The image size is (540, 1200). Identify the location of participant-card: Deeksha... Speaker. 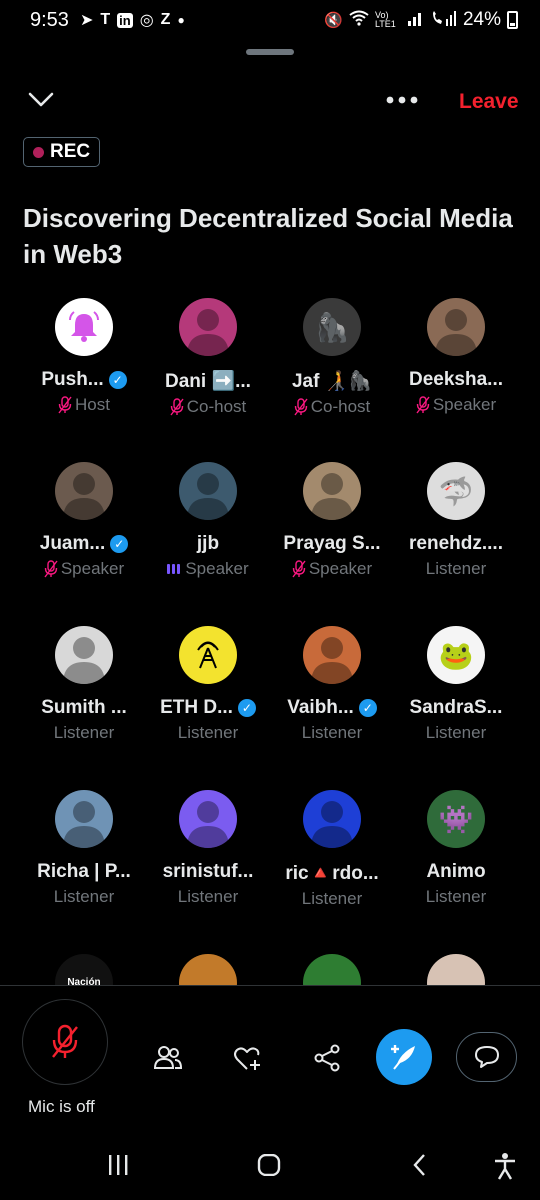
(456, 380).